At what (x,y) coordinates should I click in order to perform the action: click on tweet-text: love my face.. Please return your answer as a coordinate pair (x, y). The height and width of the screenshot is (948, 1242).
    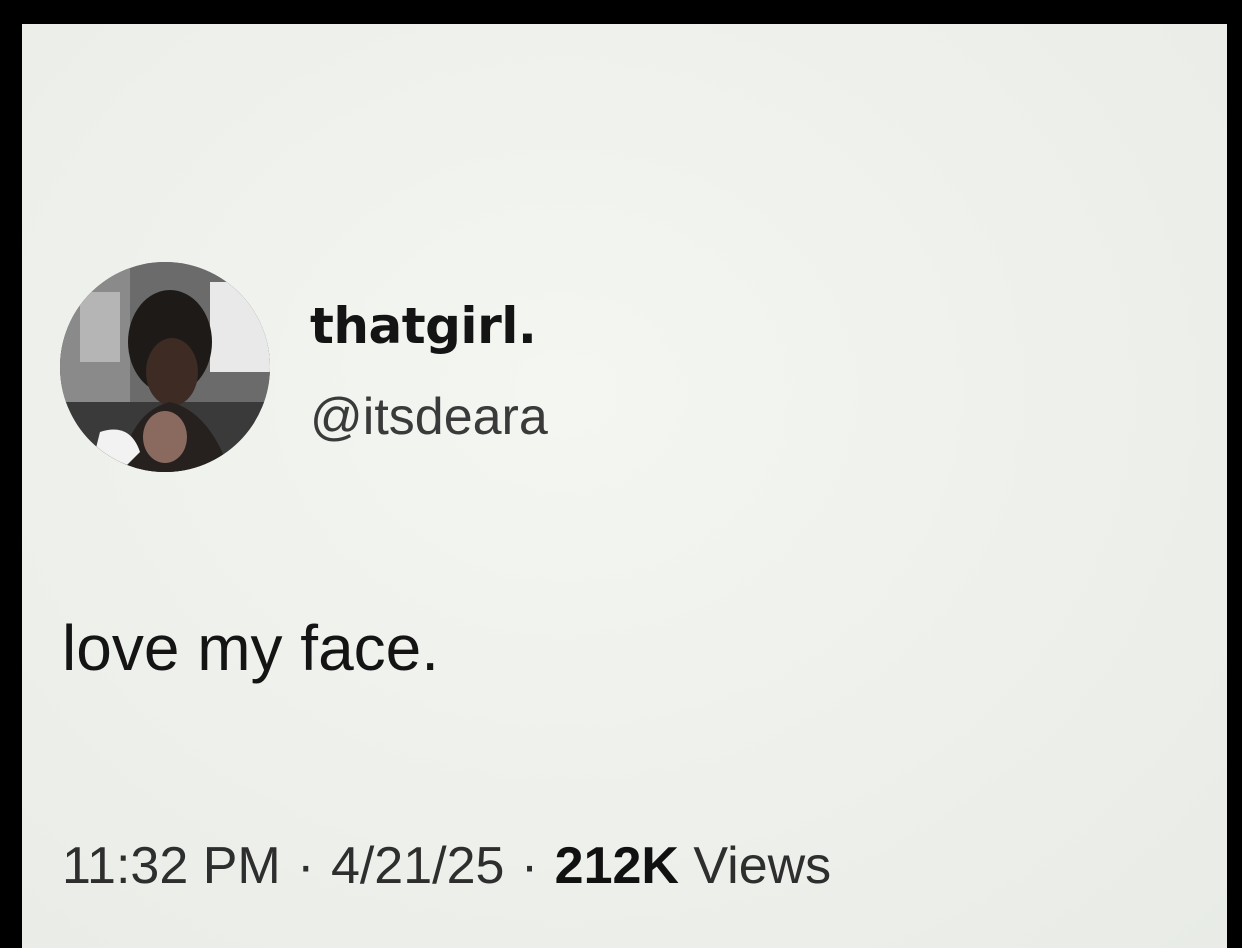
    Looking at the image, I should click on (251, 648).